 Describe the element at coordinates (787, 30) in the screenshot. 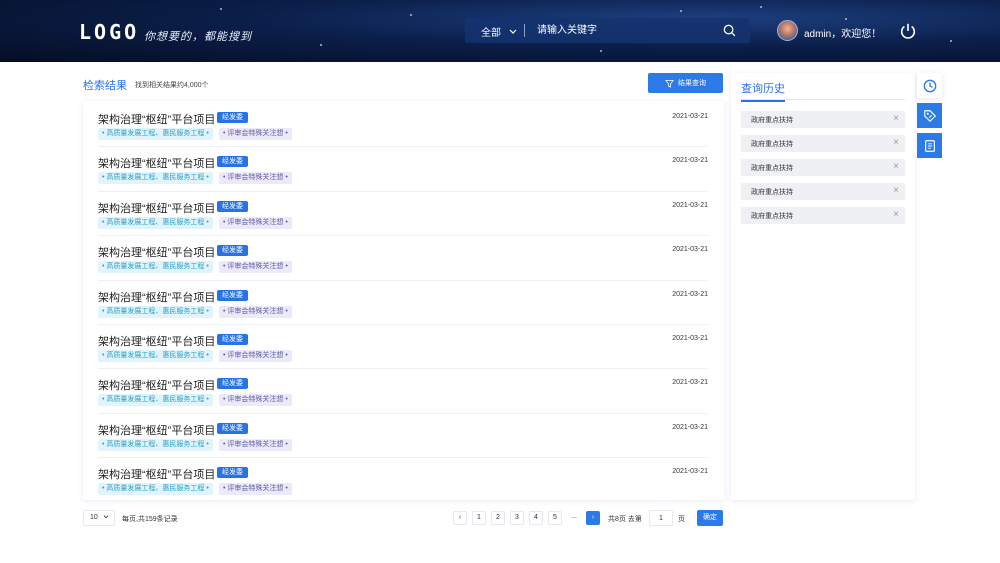

I see `avatar` at that location.